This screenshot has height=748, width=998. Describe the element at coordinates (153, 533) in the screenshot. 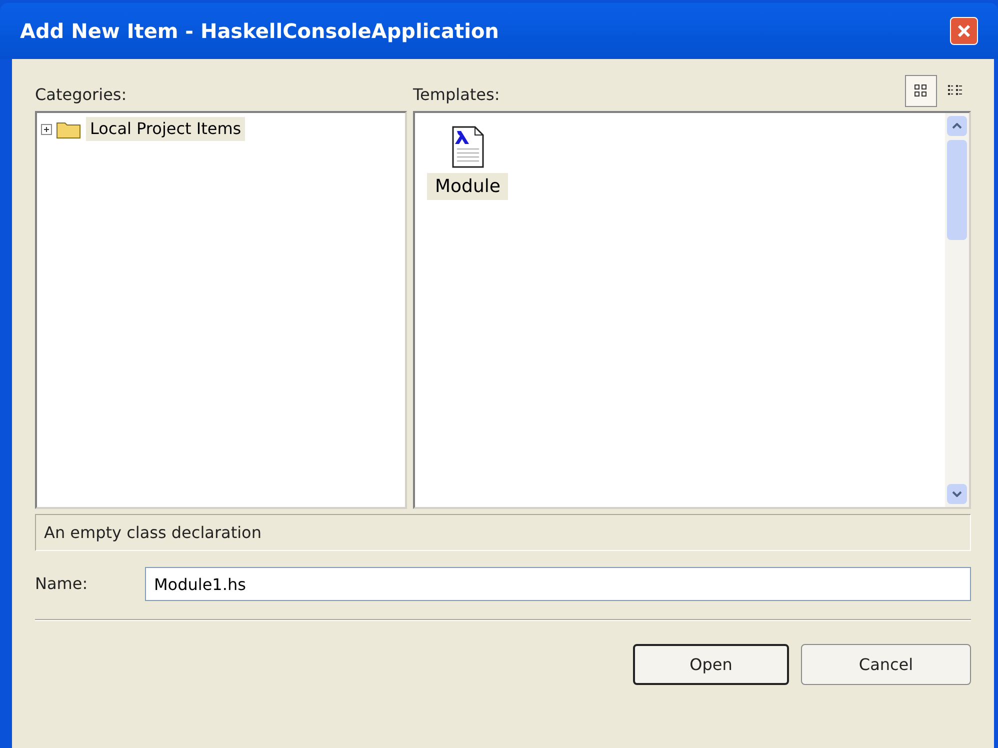

I see `description-text: An empty class declaration` at that location.